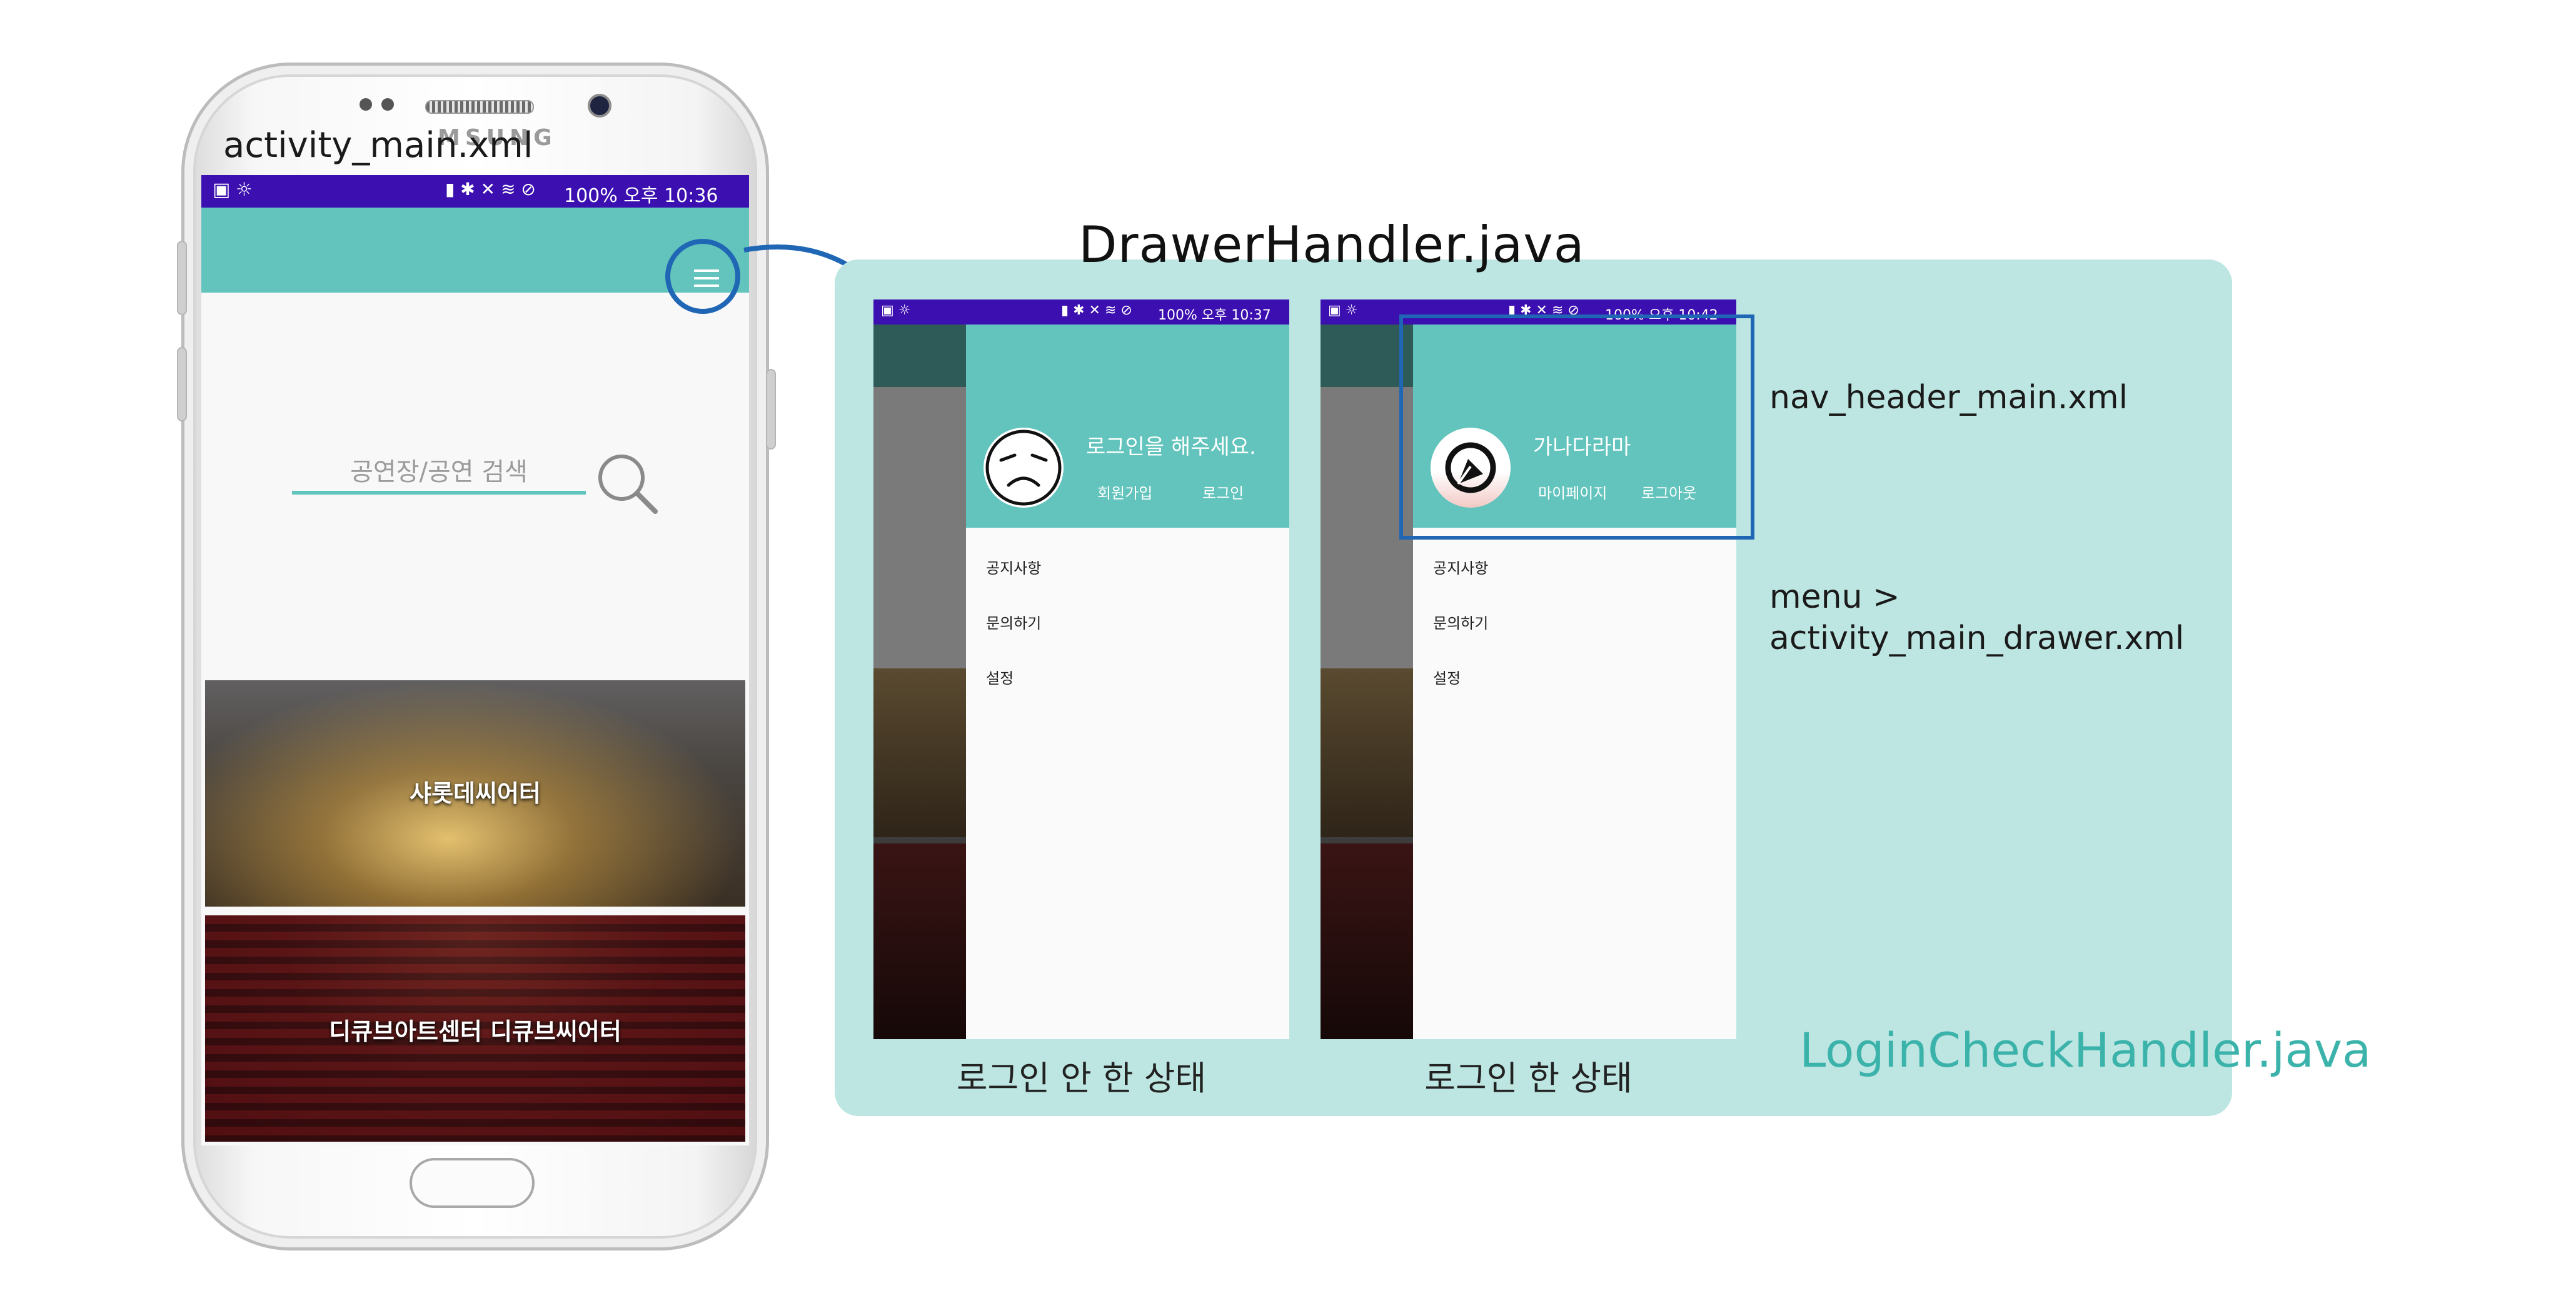 This screenshot has height=1293, width=2576. I want to click on sad-face-icon, so click(1024, 468).